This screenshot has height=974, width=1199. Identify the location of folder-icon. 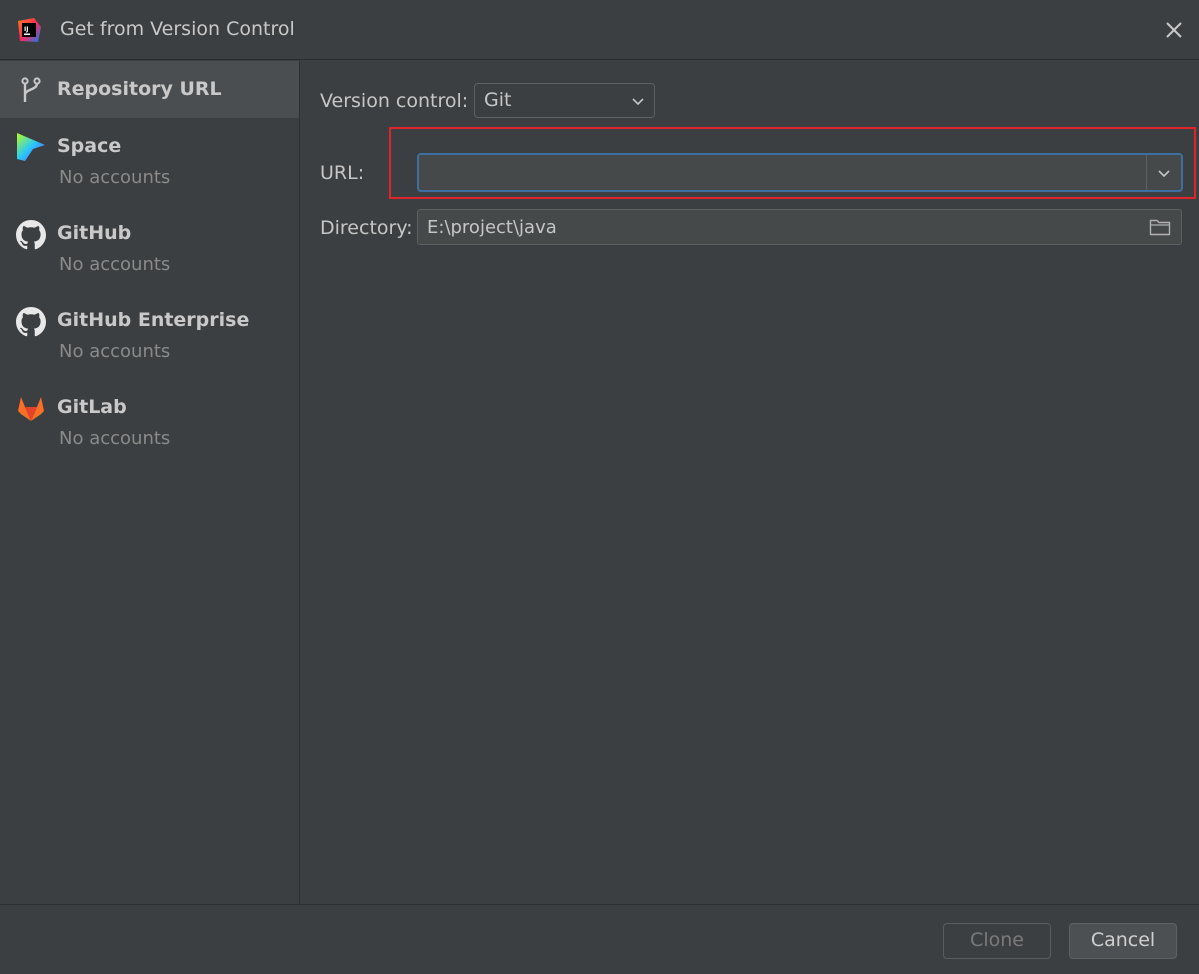
(1160, 227).